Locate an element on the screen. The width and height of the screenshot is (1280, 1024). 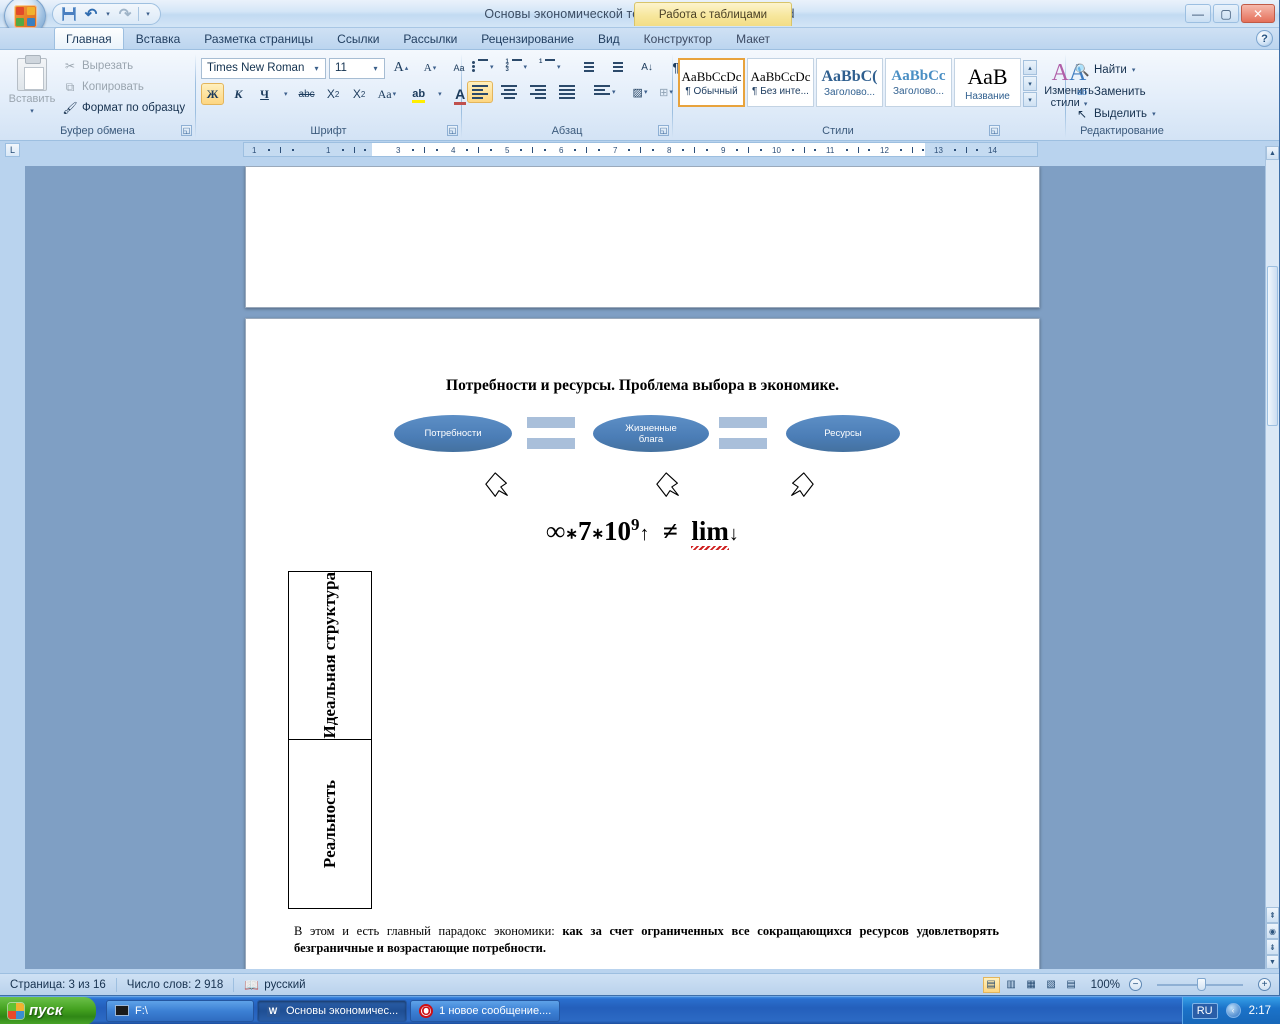
view-draft: ▤ is located at coordinates (1071, 985).